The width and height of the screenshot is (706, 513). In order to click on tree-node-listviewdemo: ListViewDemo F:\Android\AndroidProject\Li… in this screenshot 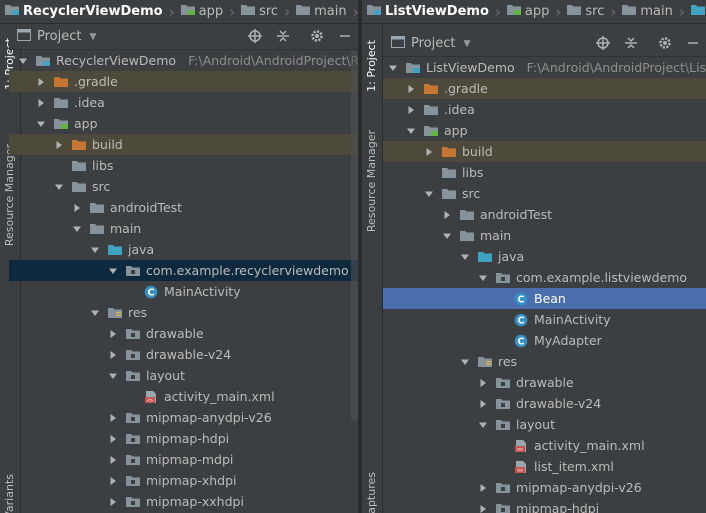, I will do `click(544, 67)`.